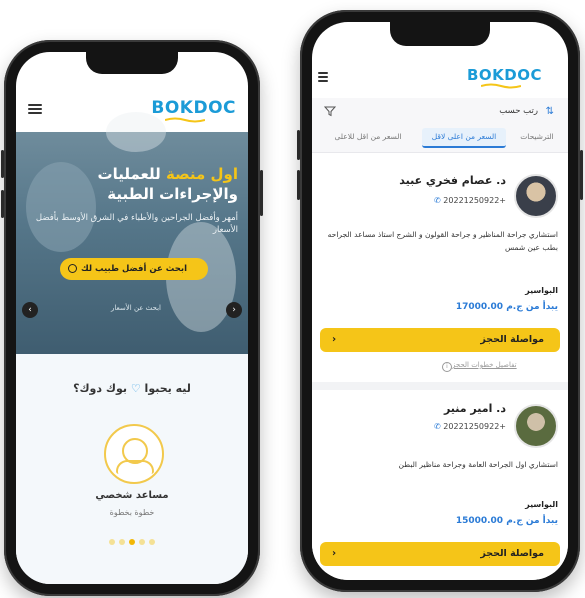 The image size is (585, 598). Describe the element at coordinates (136, 308) in the screenshot. I see `prices-link: ابحث عن الأسعار` at that location.